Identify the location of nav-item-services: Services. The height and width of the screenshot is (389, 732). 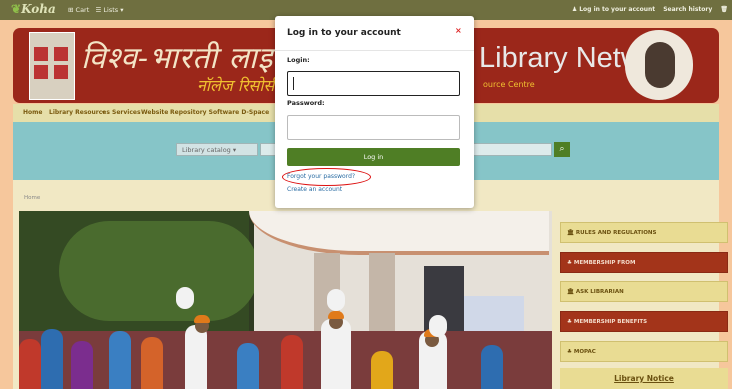
(126, 112).